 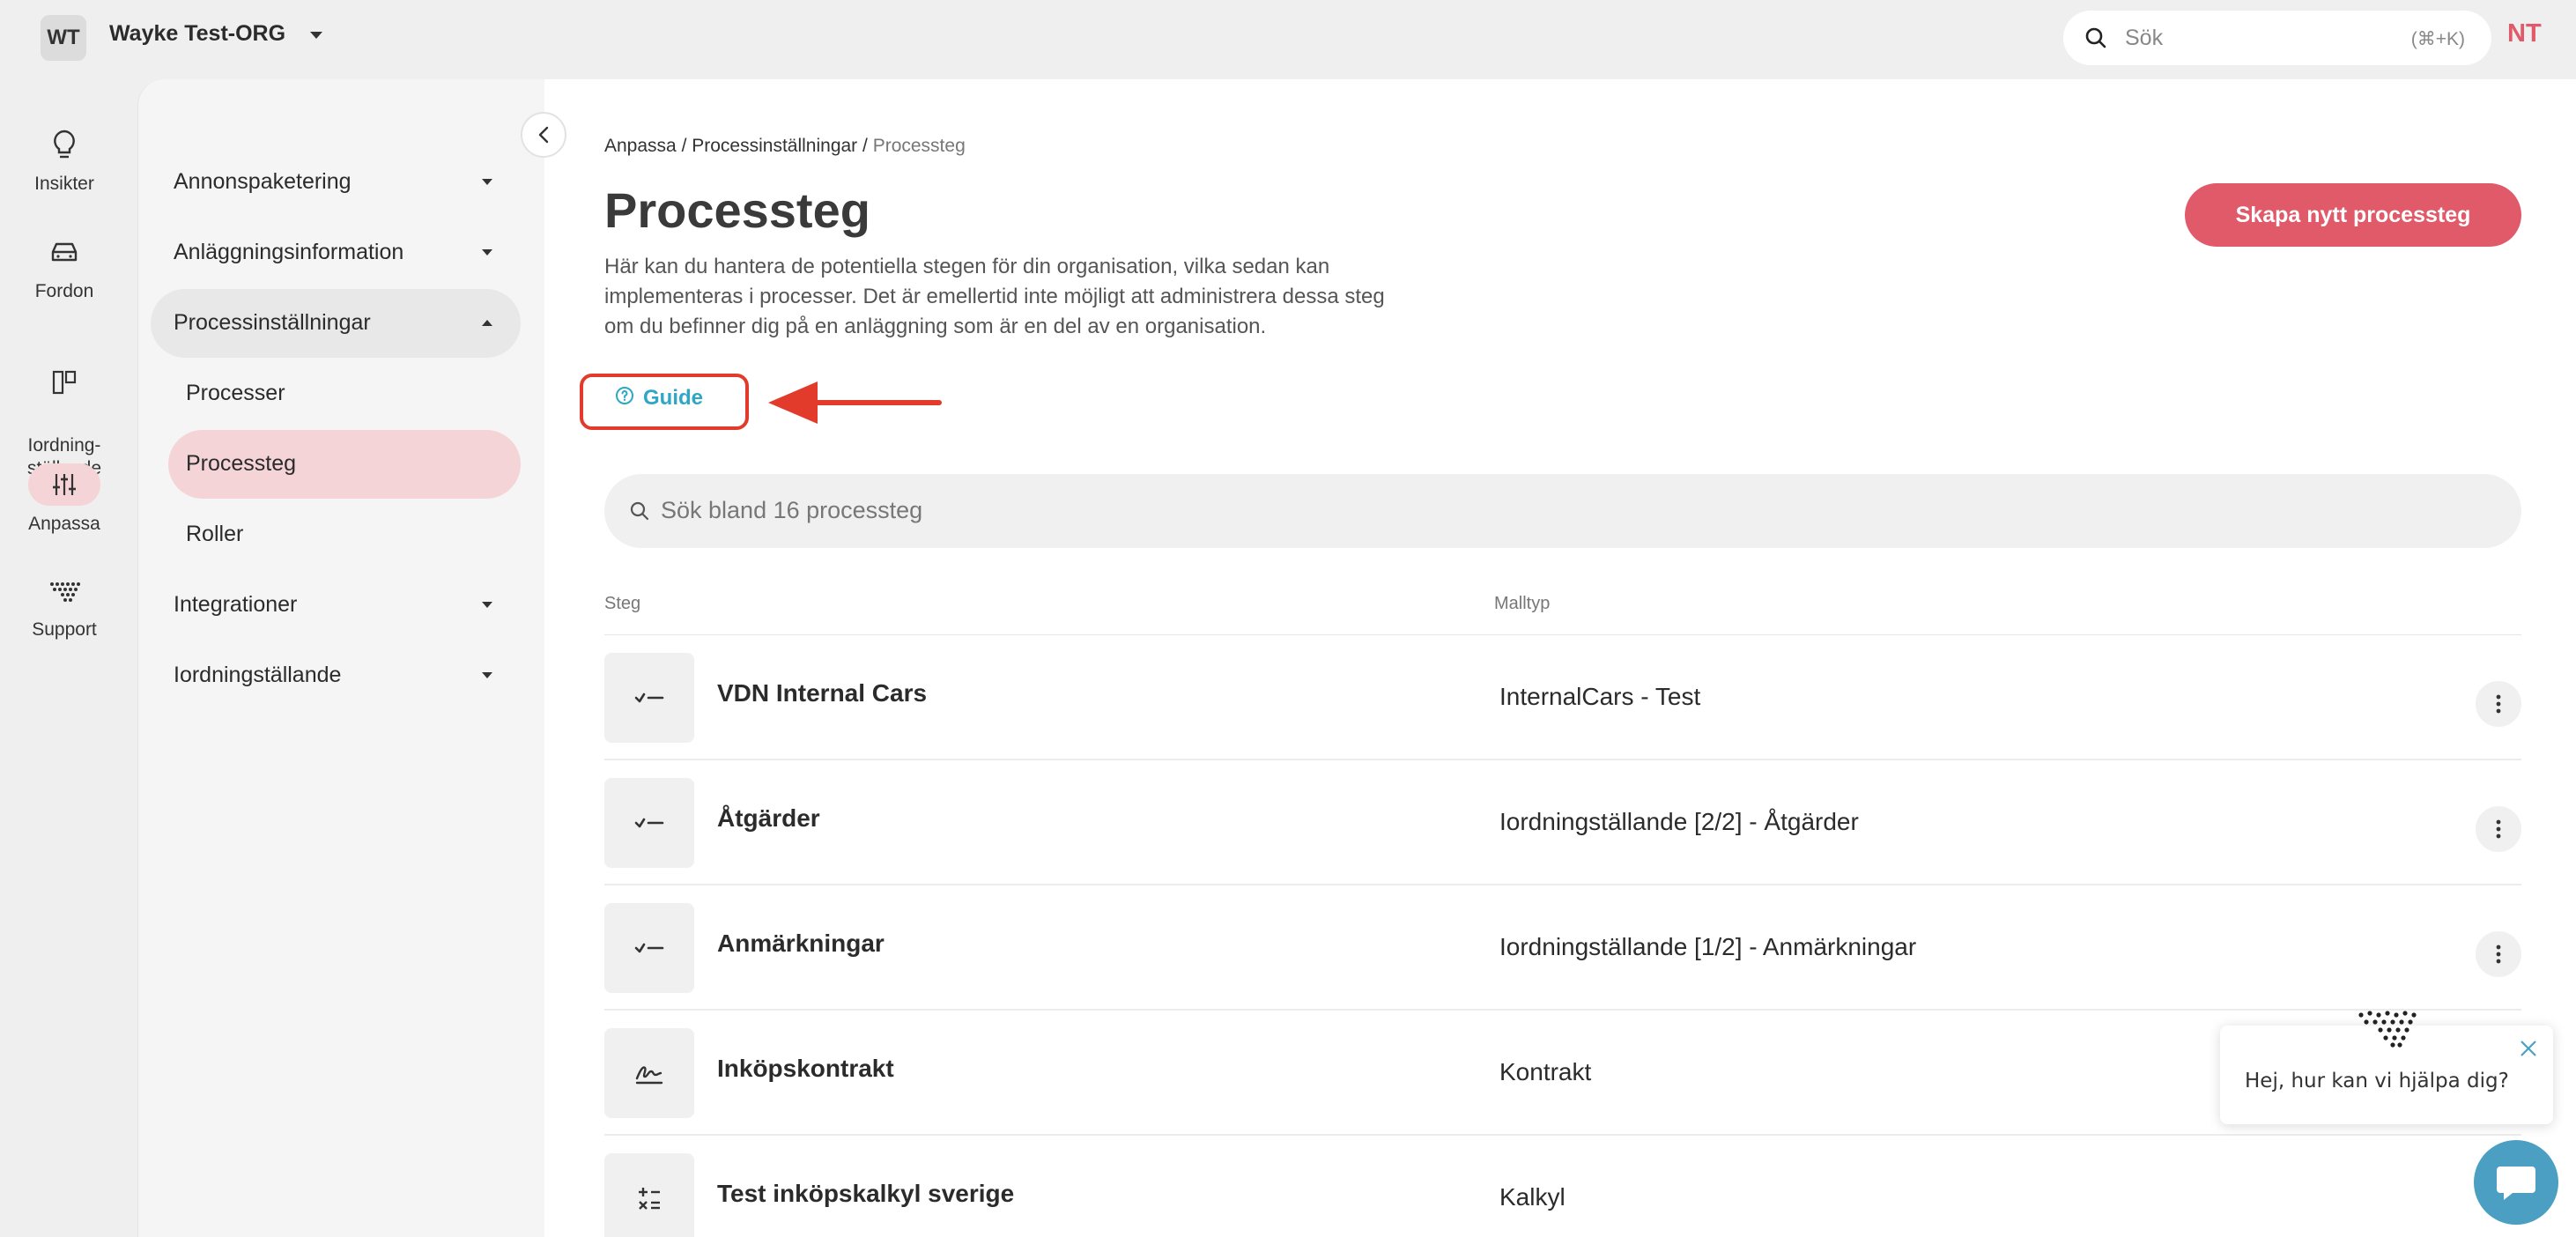 I want to click on step-template-type: Iordningställande [1/2] - Anmärkningar, so click(x=1708, y=947).